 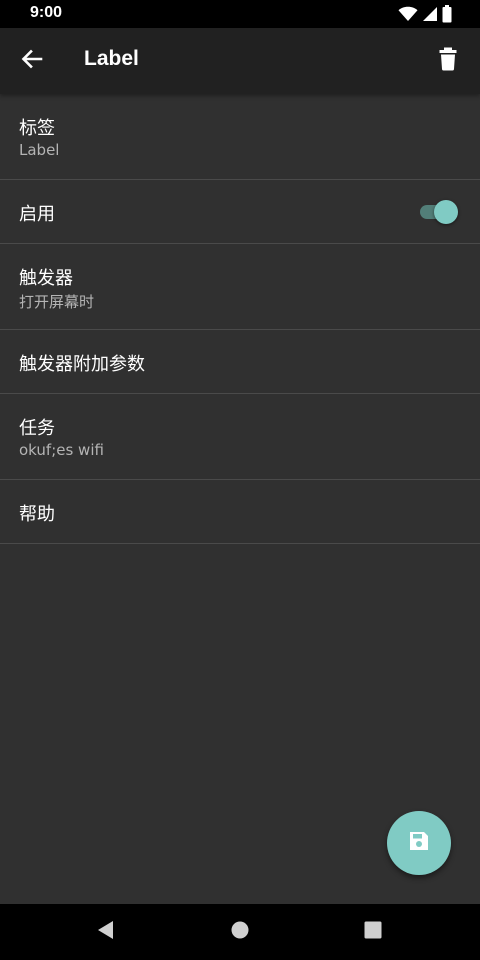 What do you see at coordinates (240, 287) in the screenshot?
I see `preference-trigger: 触发器 打开屏幕时` at bounding box center [240, 287].